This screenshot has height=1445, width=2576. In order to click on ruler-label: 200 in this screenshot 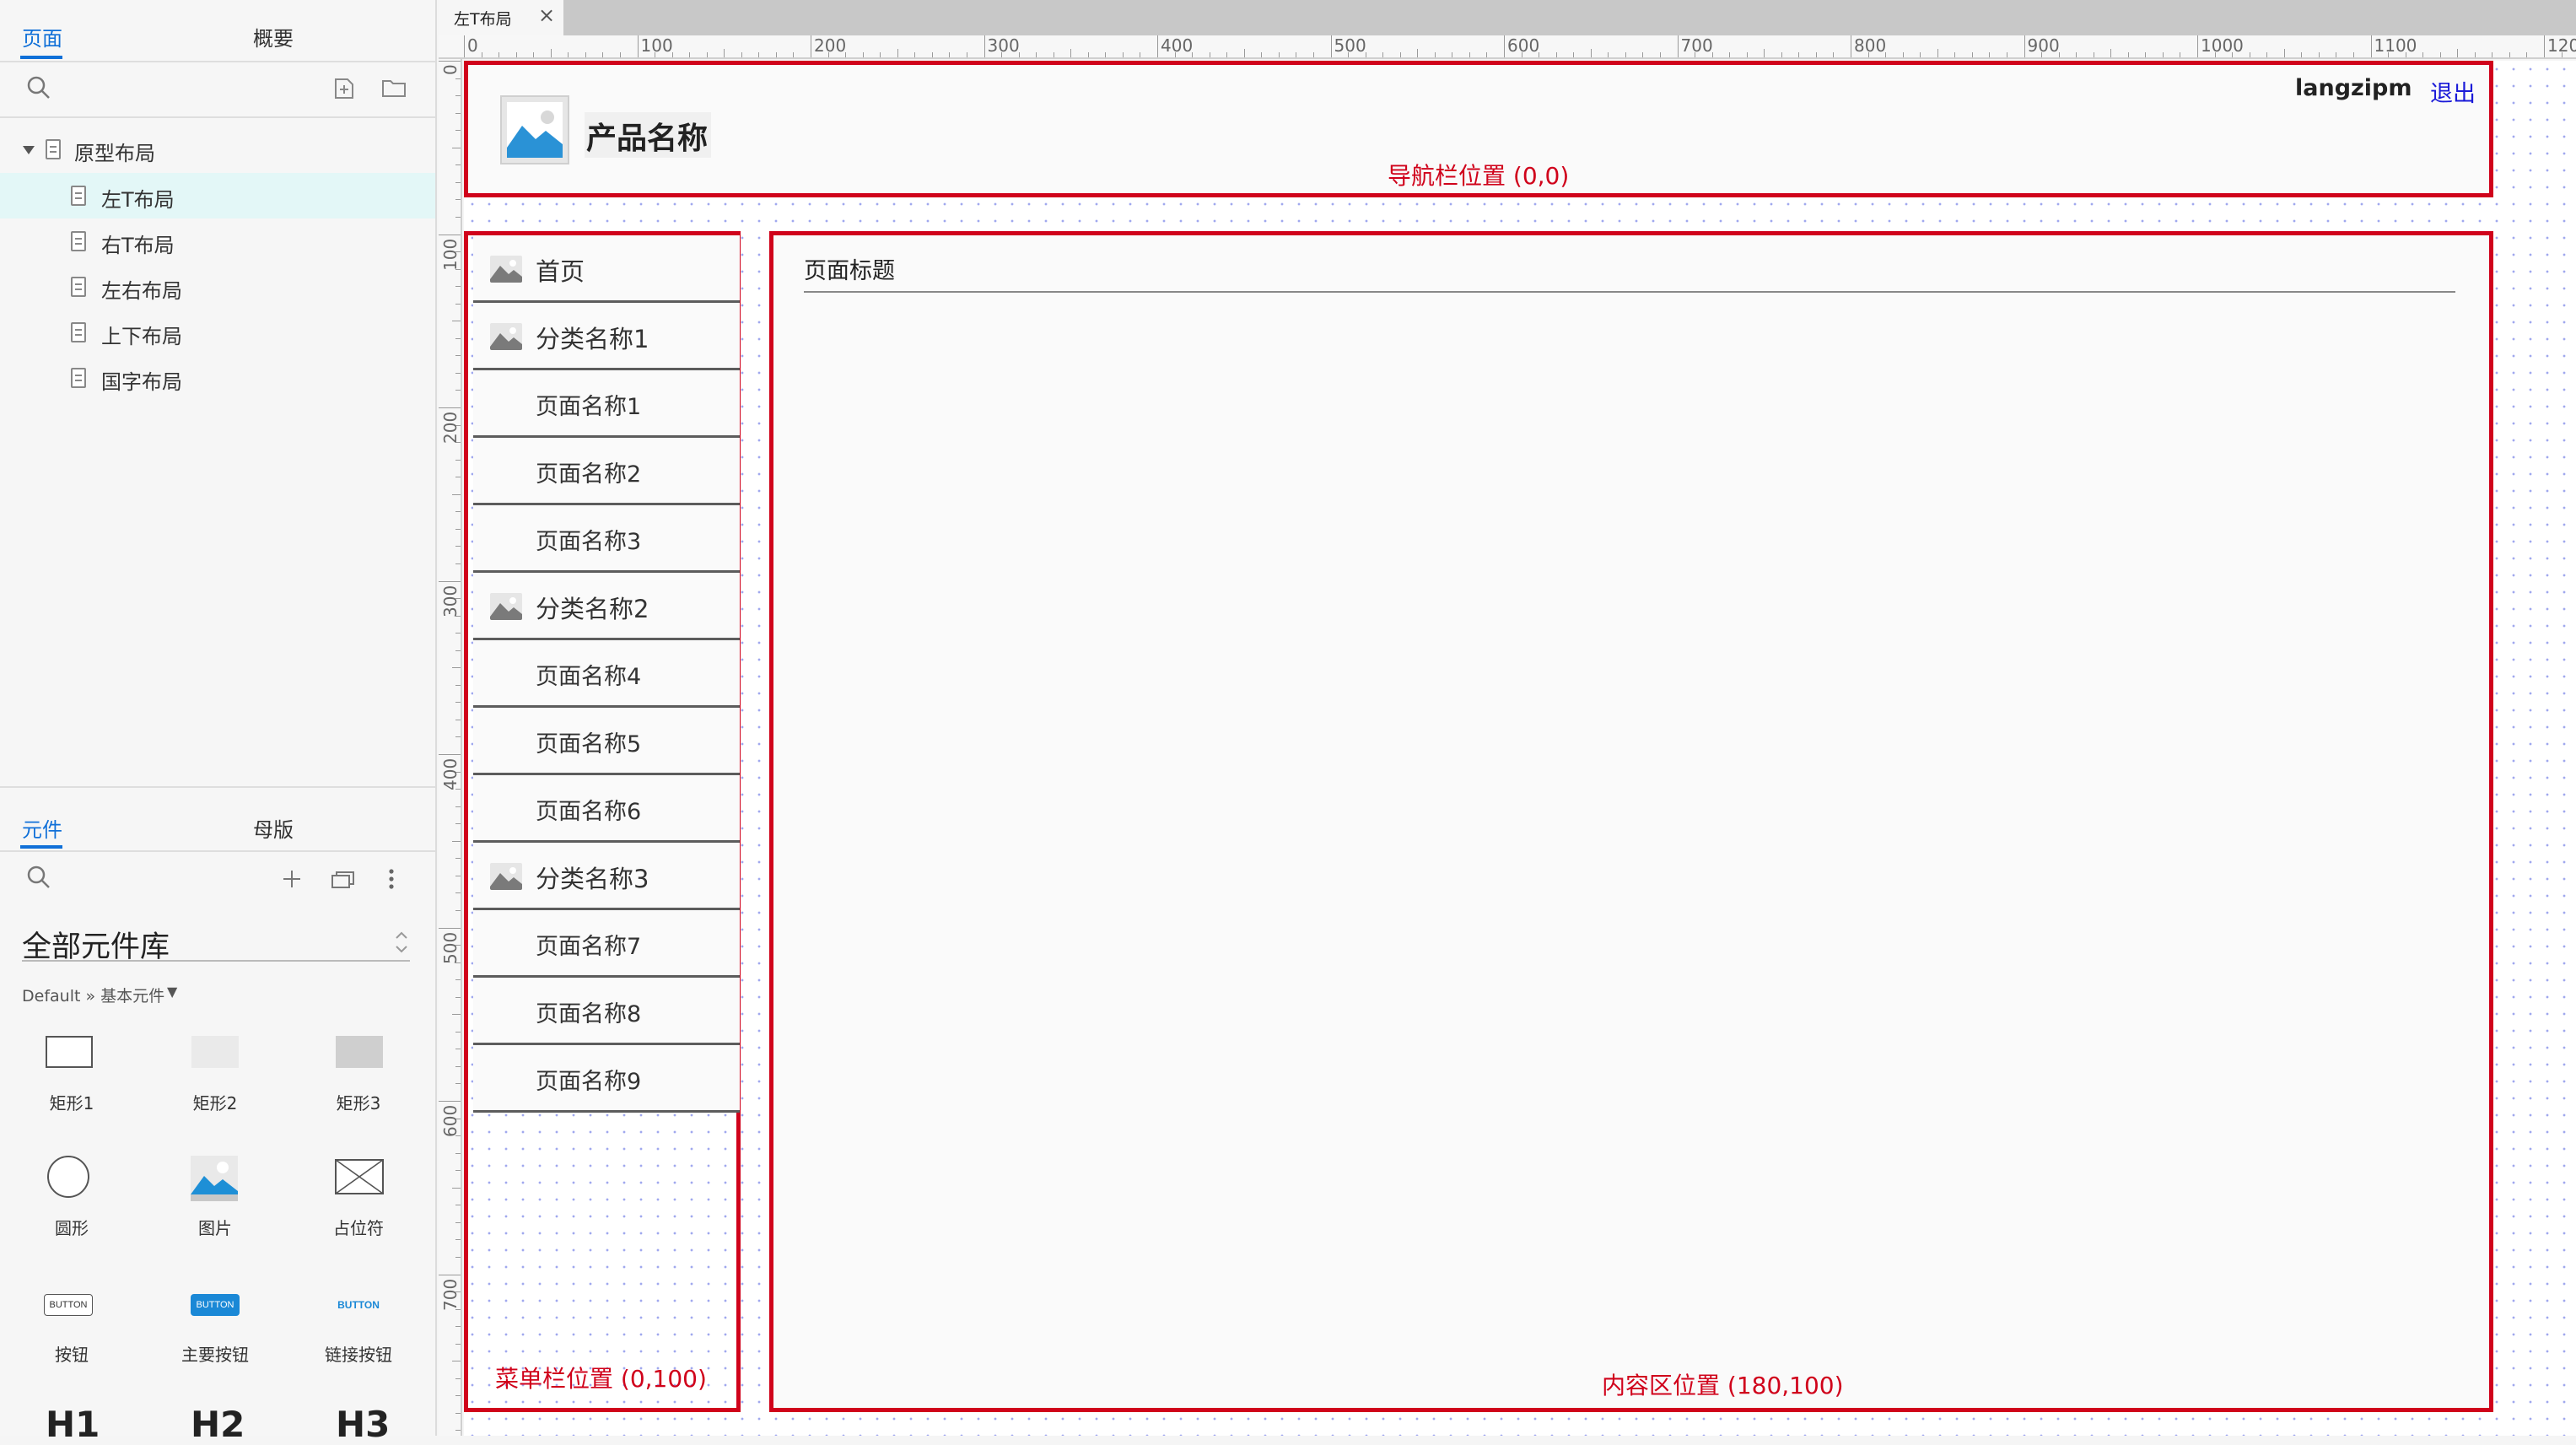, I will do `click(450, 427)`.